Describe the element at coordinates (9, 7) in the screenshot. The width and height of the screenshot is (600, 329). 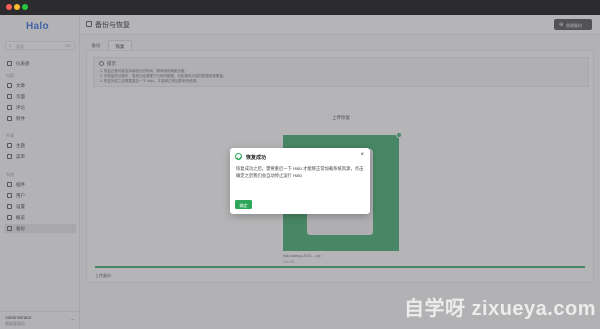
I see `close-window-button` at that location.